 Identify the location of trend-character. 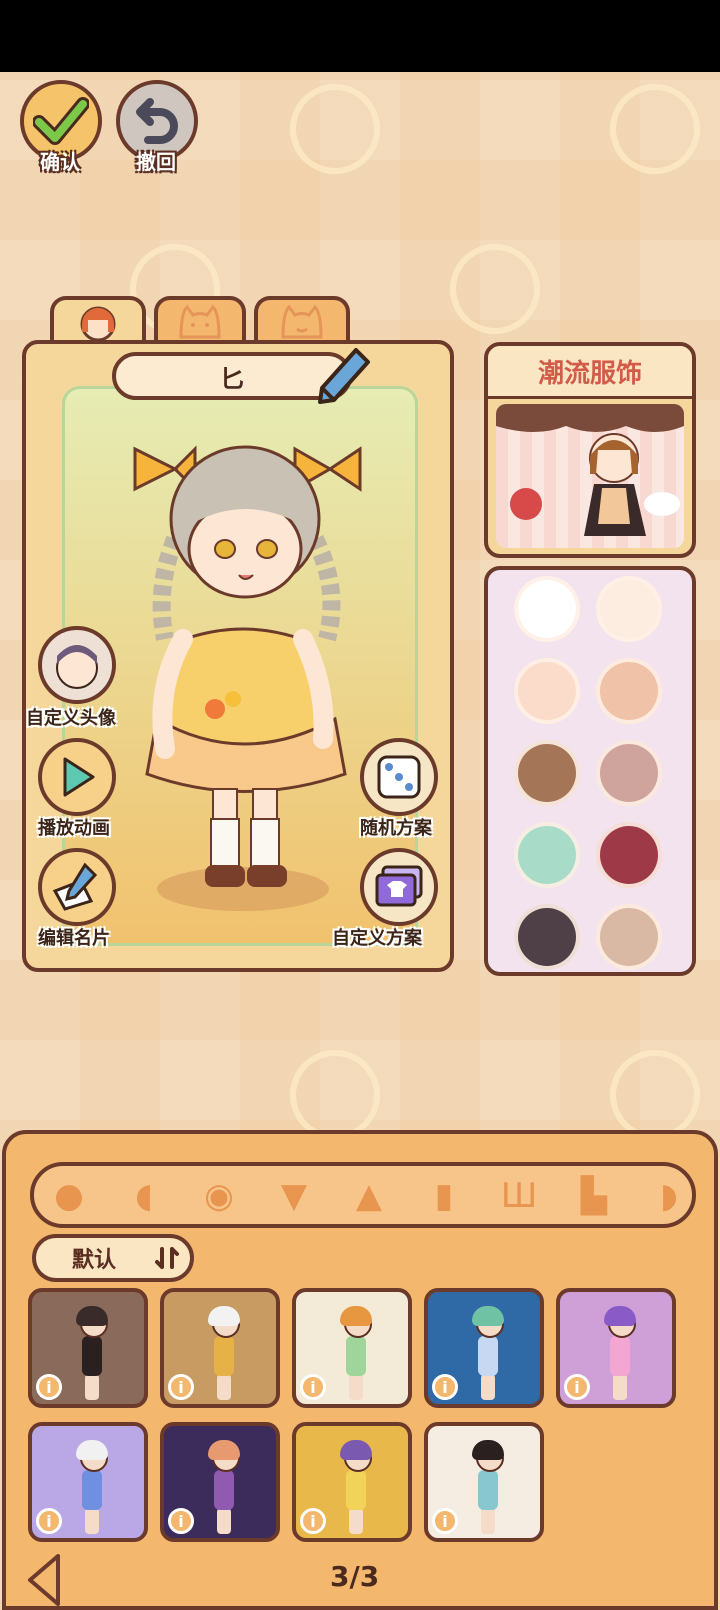
(590, 470).